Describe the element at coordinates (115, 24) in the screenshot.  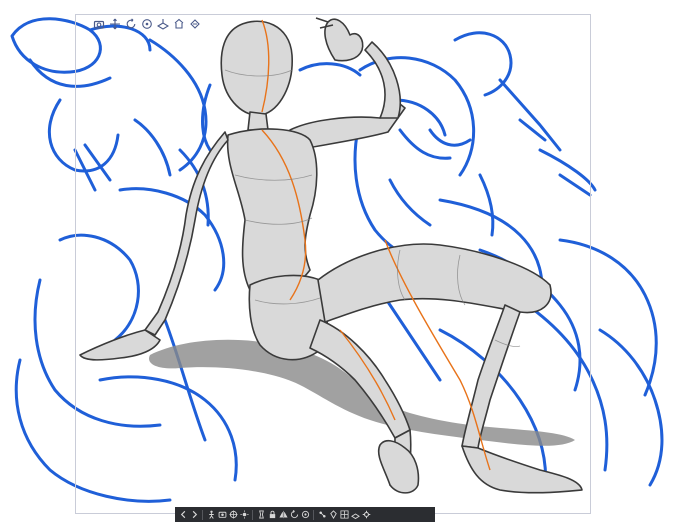
I see `move-icon` at that location.